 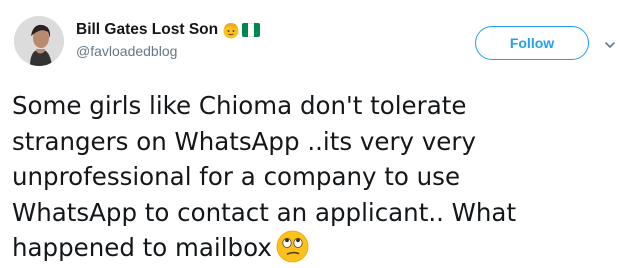 What do you see at coordinates (292, 246) in the screenshot?
I see `face-with-rolling-eyes-icon` at bounding box center [292, 246].